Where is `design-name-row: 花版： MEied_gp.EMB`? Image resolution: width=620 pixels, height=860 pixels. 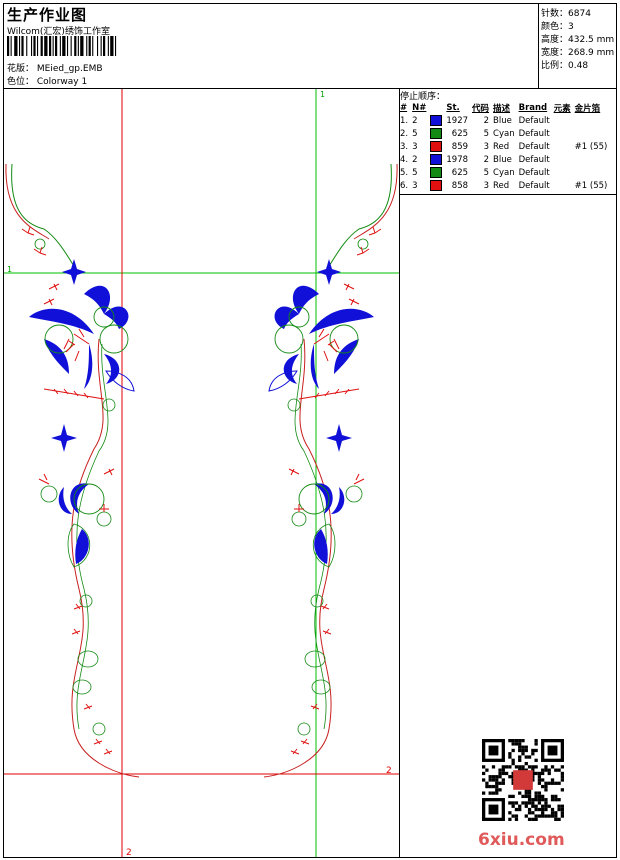 design-name-row: 花版： MEied_gp.EMB is located at coordinates (55, 67).